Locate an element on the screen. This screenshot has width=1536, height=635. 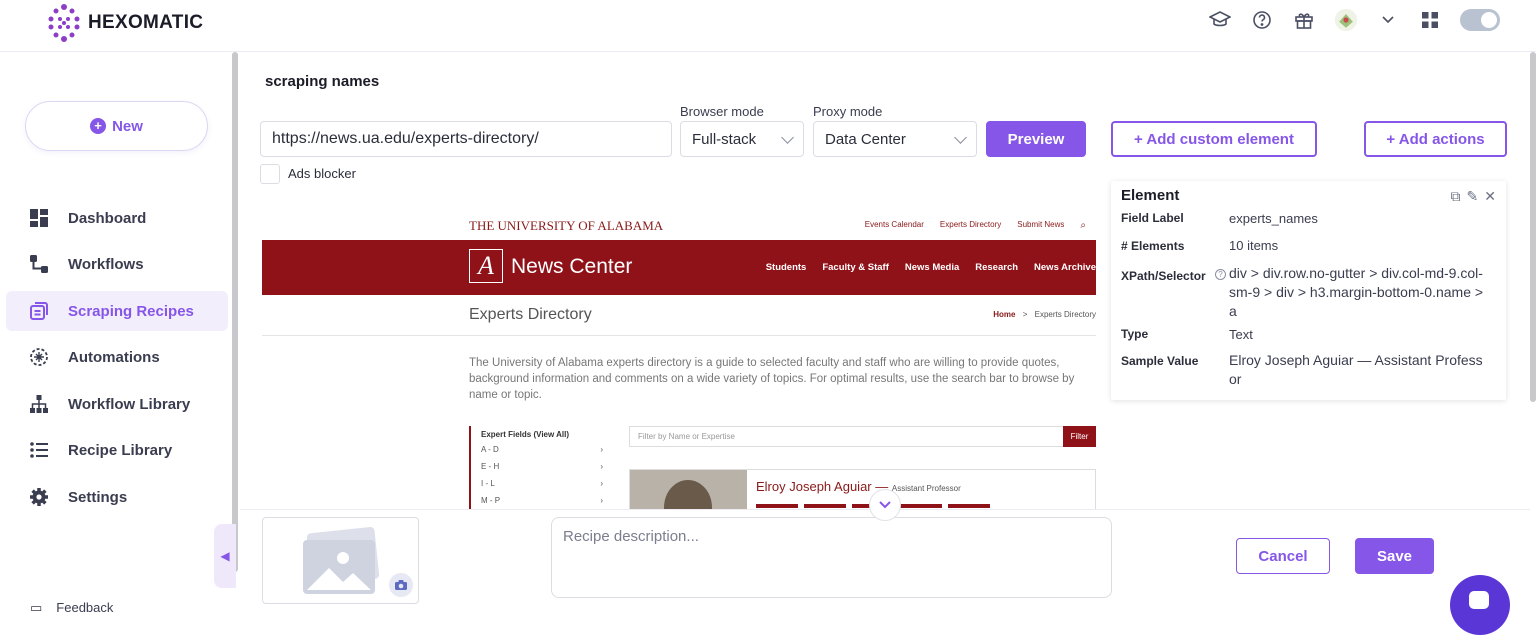
add-actions-button: + Add actions is located at coordinates (1435, 139).